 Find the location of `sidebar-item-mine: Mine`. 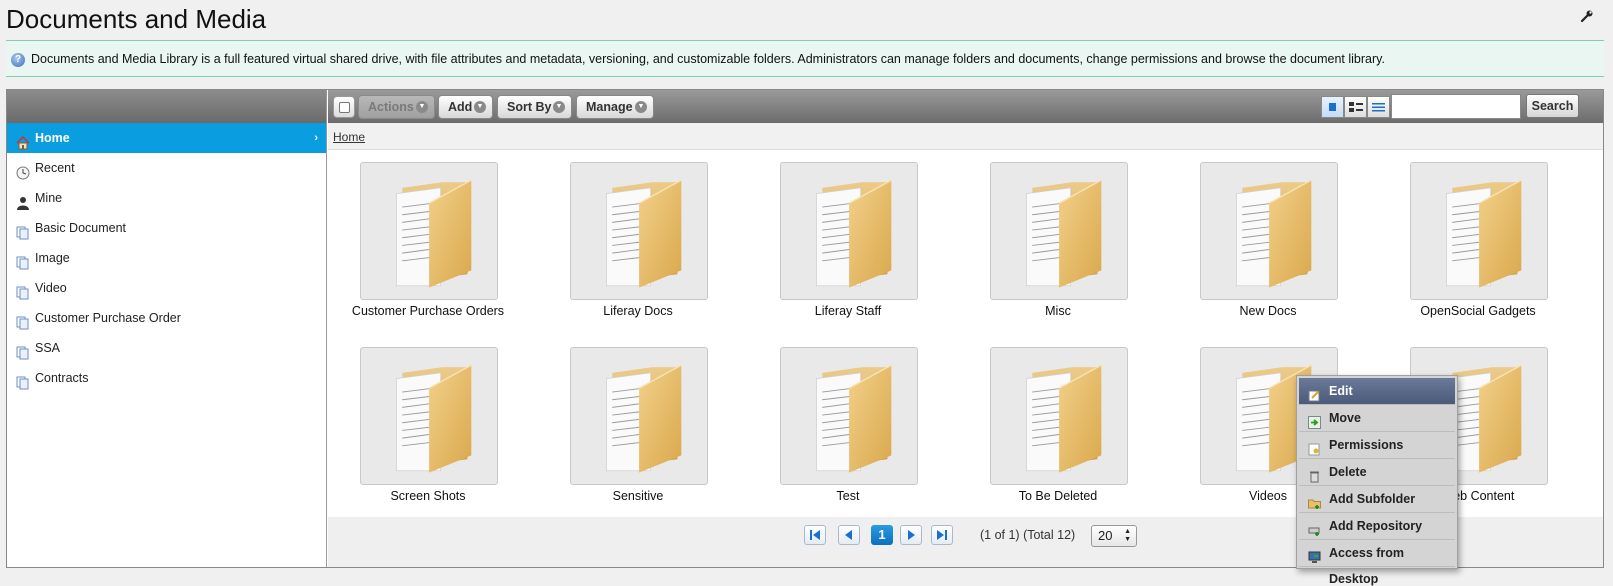

sidebar-item-mine: Mine is located at coordinates (166, 198).